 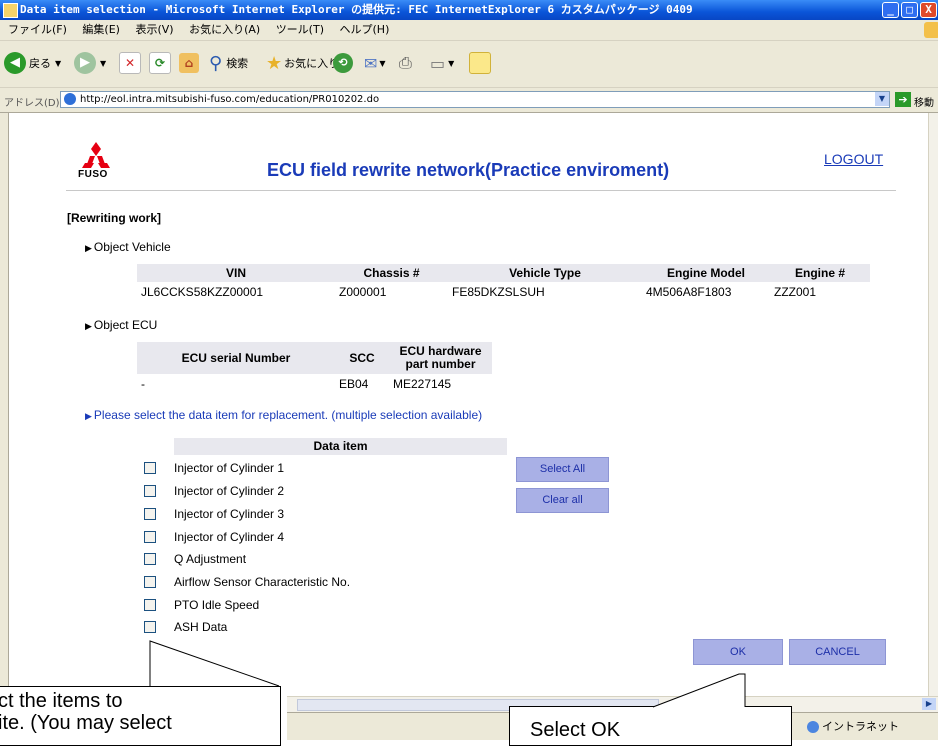 What do you see at coordinates (300, 29) in the screenshot?
I see `menu-tools: ツール(T)` at bounding box center [300, 29].